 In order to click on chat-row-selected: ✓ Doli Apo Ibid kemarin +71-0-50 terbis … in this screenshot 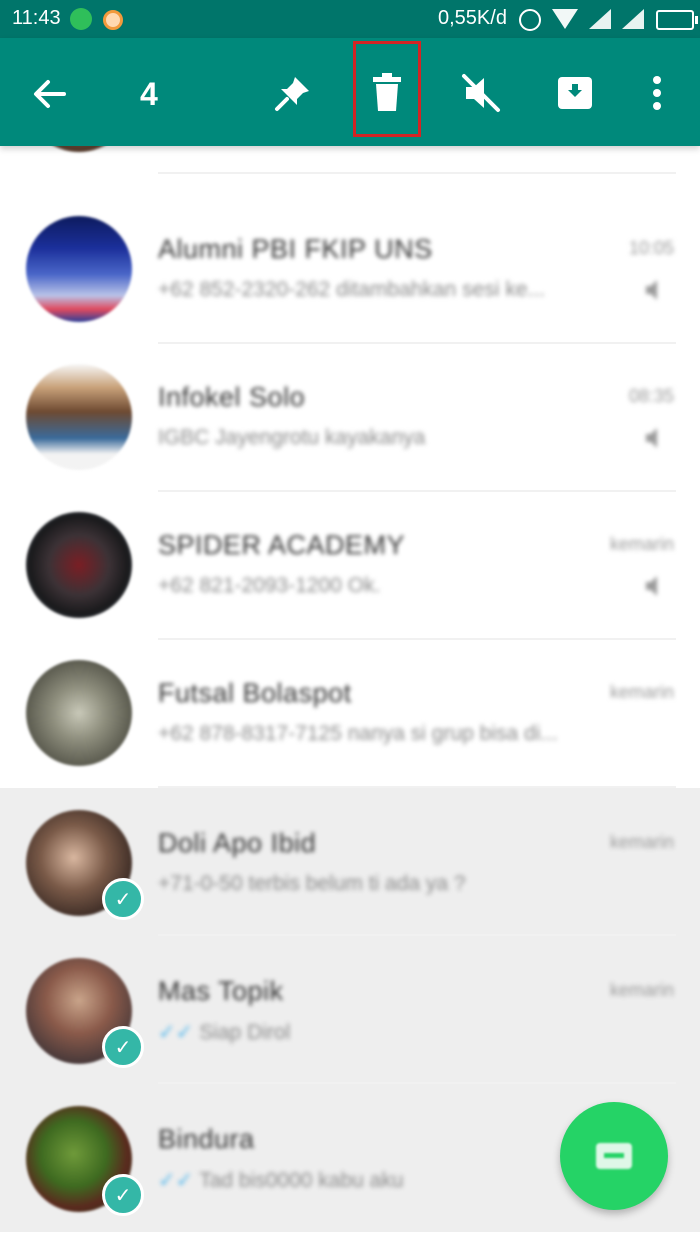, I will do `click(350, 862)`.